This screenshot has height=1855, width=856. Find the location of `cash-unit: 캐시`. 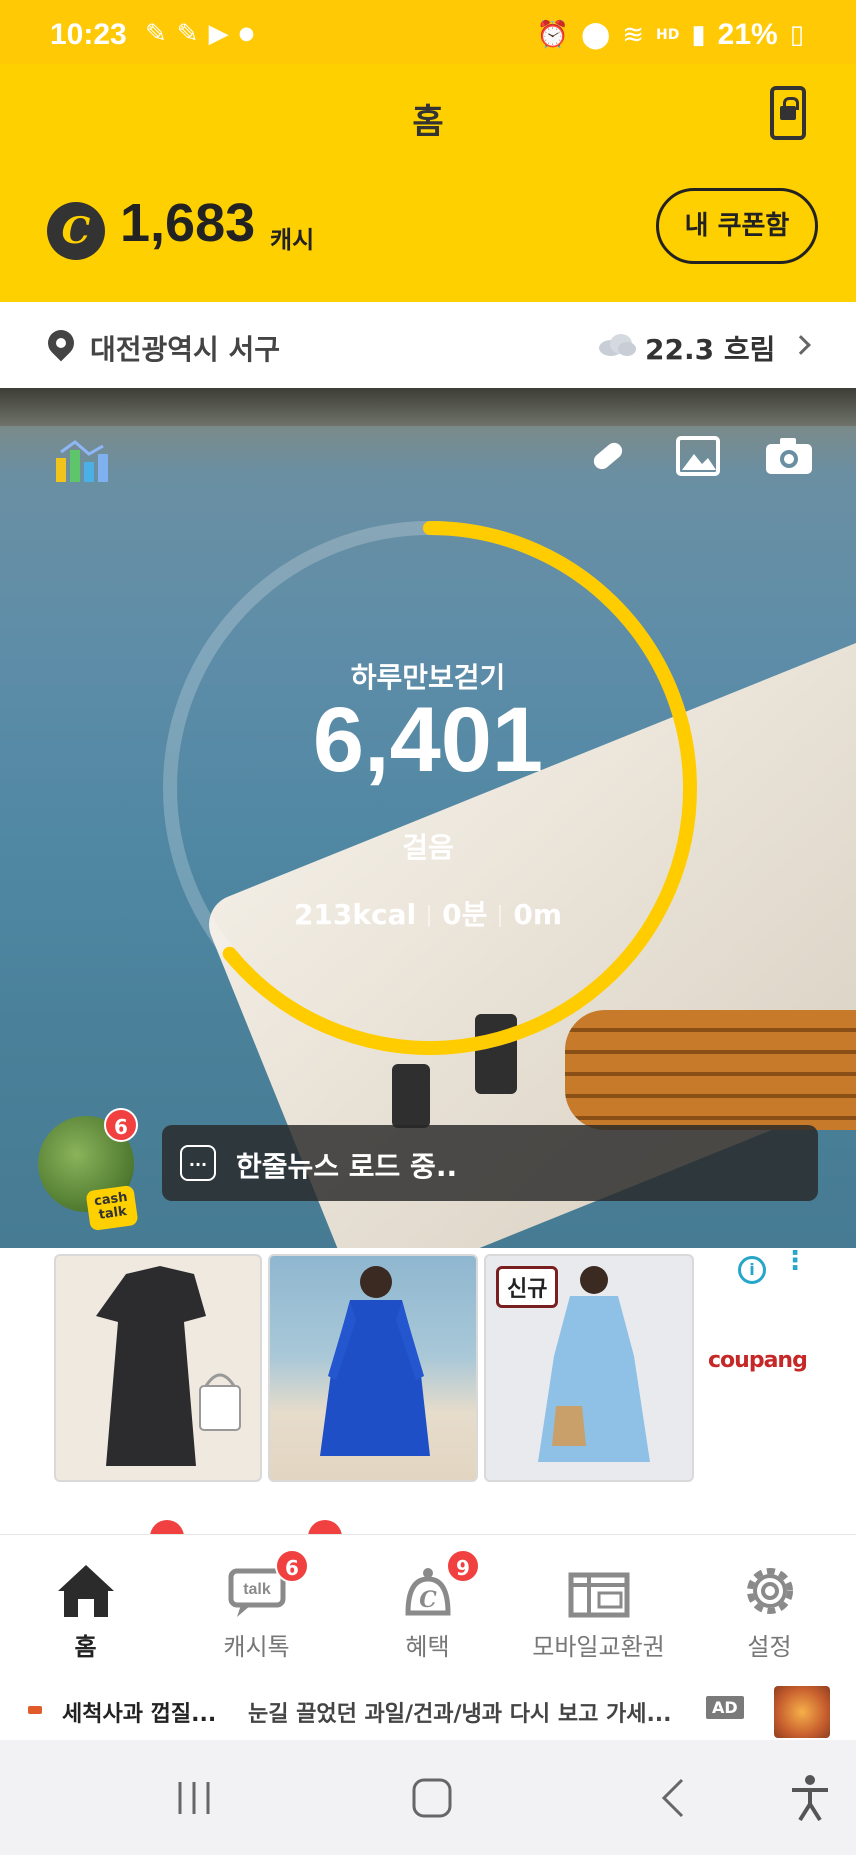

cash-unit: 캐시 is located at coordinates (292, 240).